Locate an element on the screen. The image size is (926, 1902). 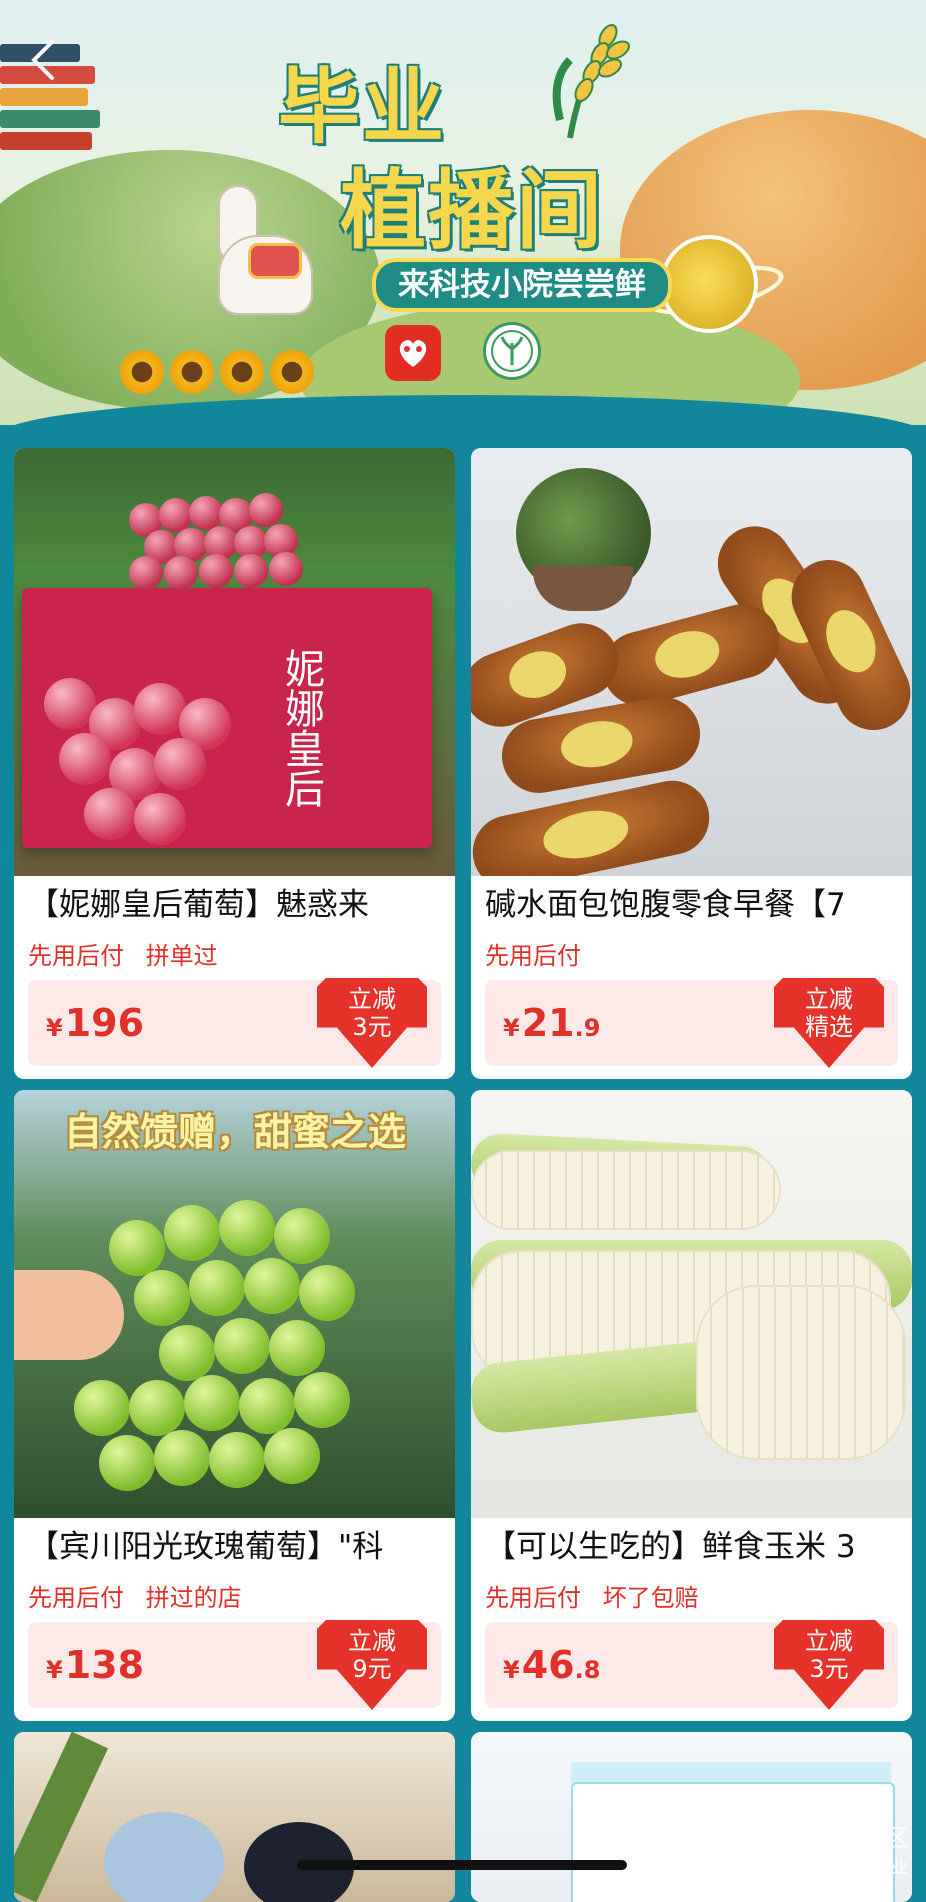
price-bar: ¥46.8 立减 3元 is located at coordinates (691, 1665).